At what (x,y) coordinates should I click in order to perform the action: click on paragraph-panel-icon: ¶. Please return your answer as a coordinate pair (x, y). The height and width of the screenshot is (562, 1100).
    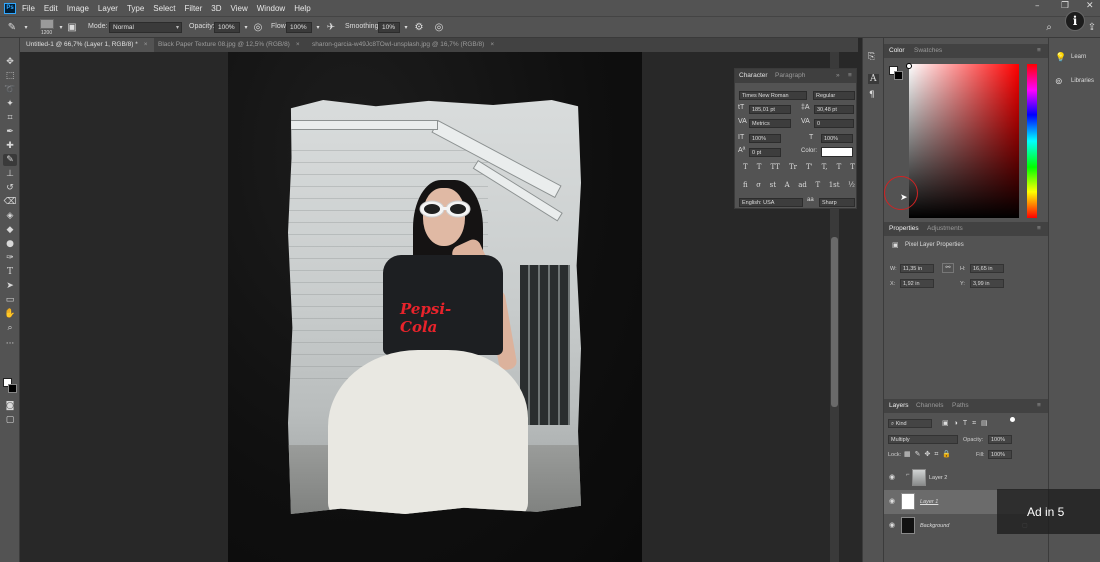
    Looking at the image, I should click on (872, 95).